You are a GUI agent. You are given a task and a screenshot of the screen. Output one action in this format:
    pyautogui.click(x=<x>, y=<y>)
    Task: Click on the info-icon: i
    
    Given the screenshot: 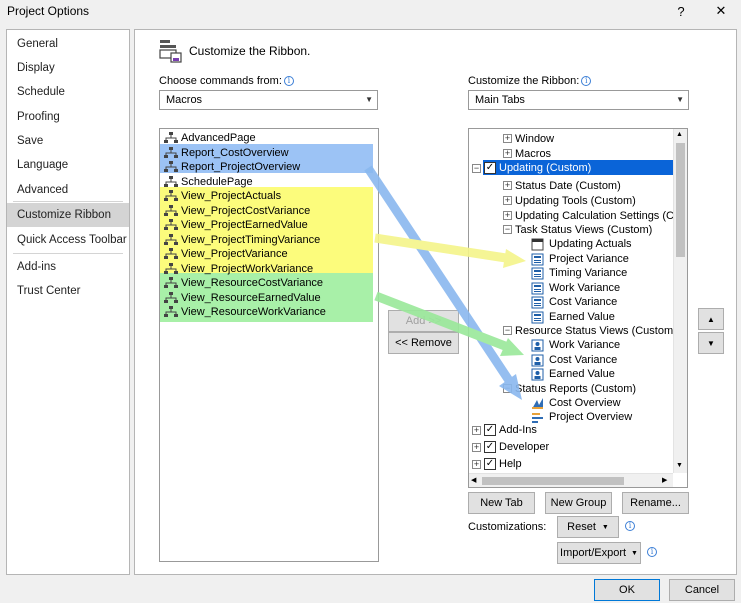 What is the action you would take?
    pyautogui.click(x=586, y=81)
    